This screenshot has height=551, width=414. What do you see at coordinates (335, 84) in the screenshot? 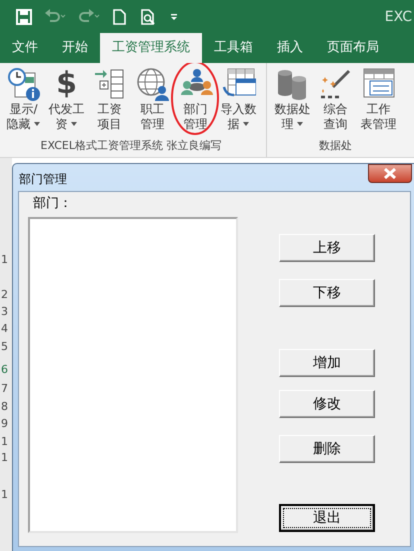
I see `magic-wand-icon` at bounding box center [335, 84].